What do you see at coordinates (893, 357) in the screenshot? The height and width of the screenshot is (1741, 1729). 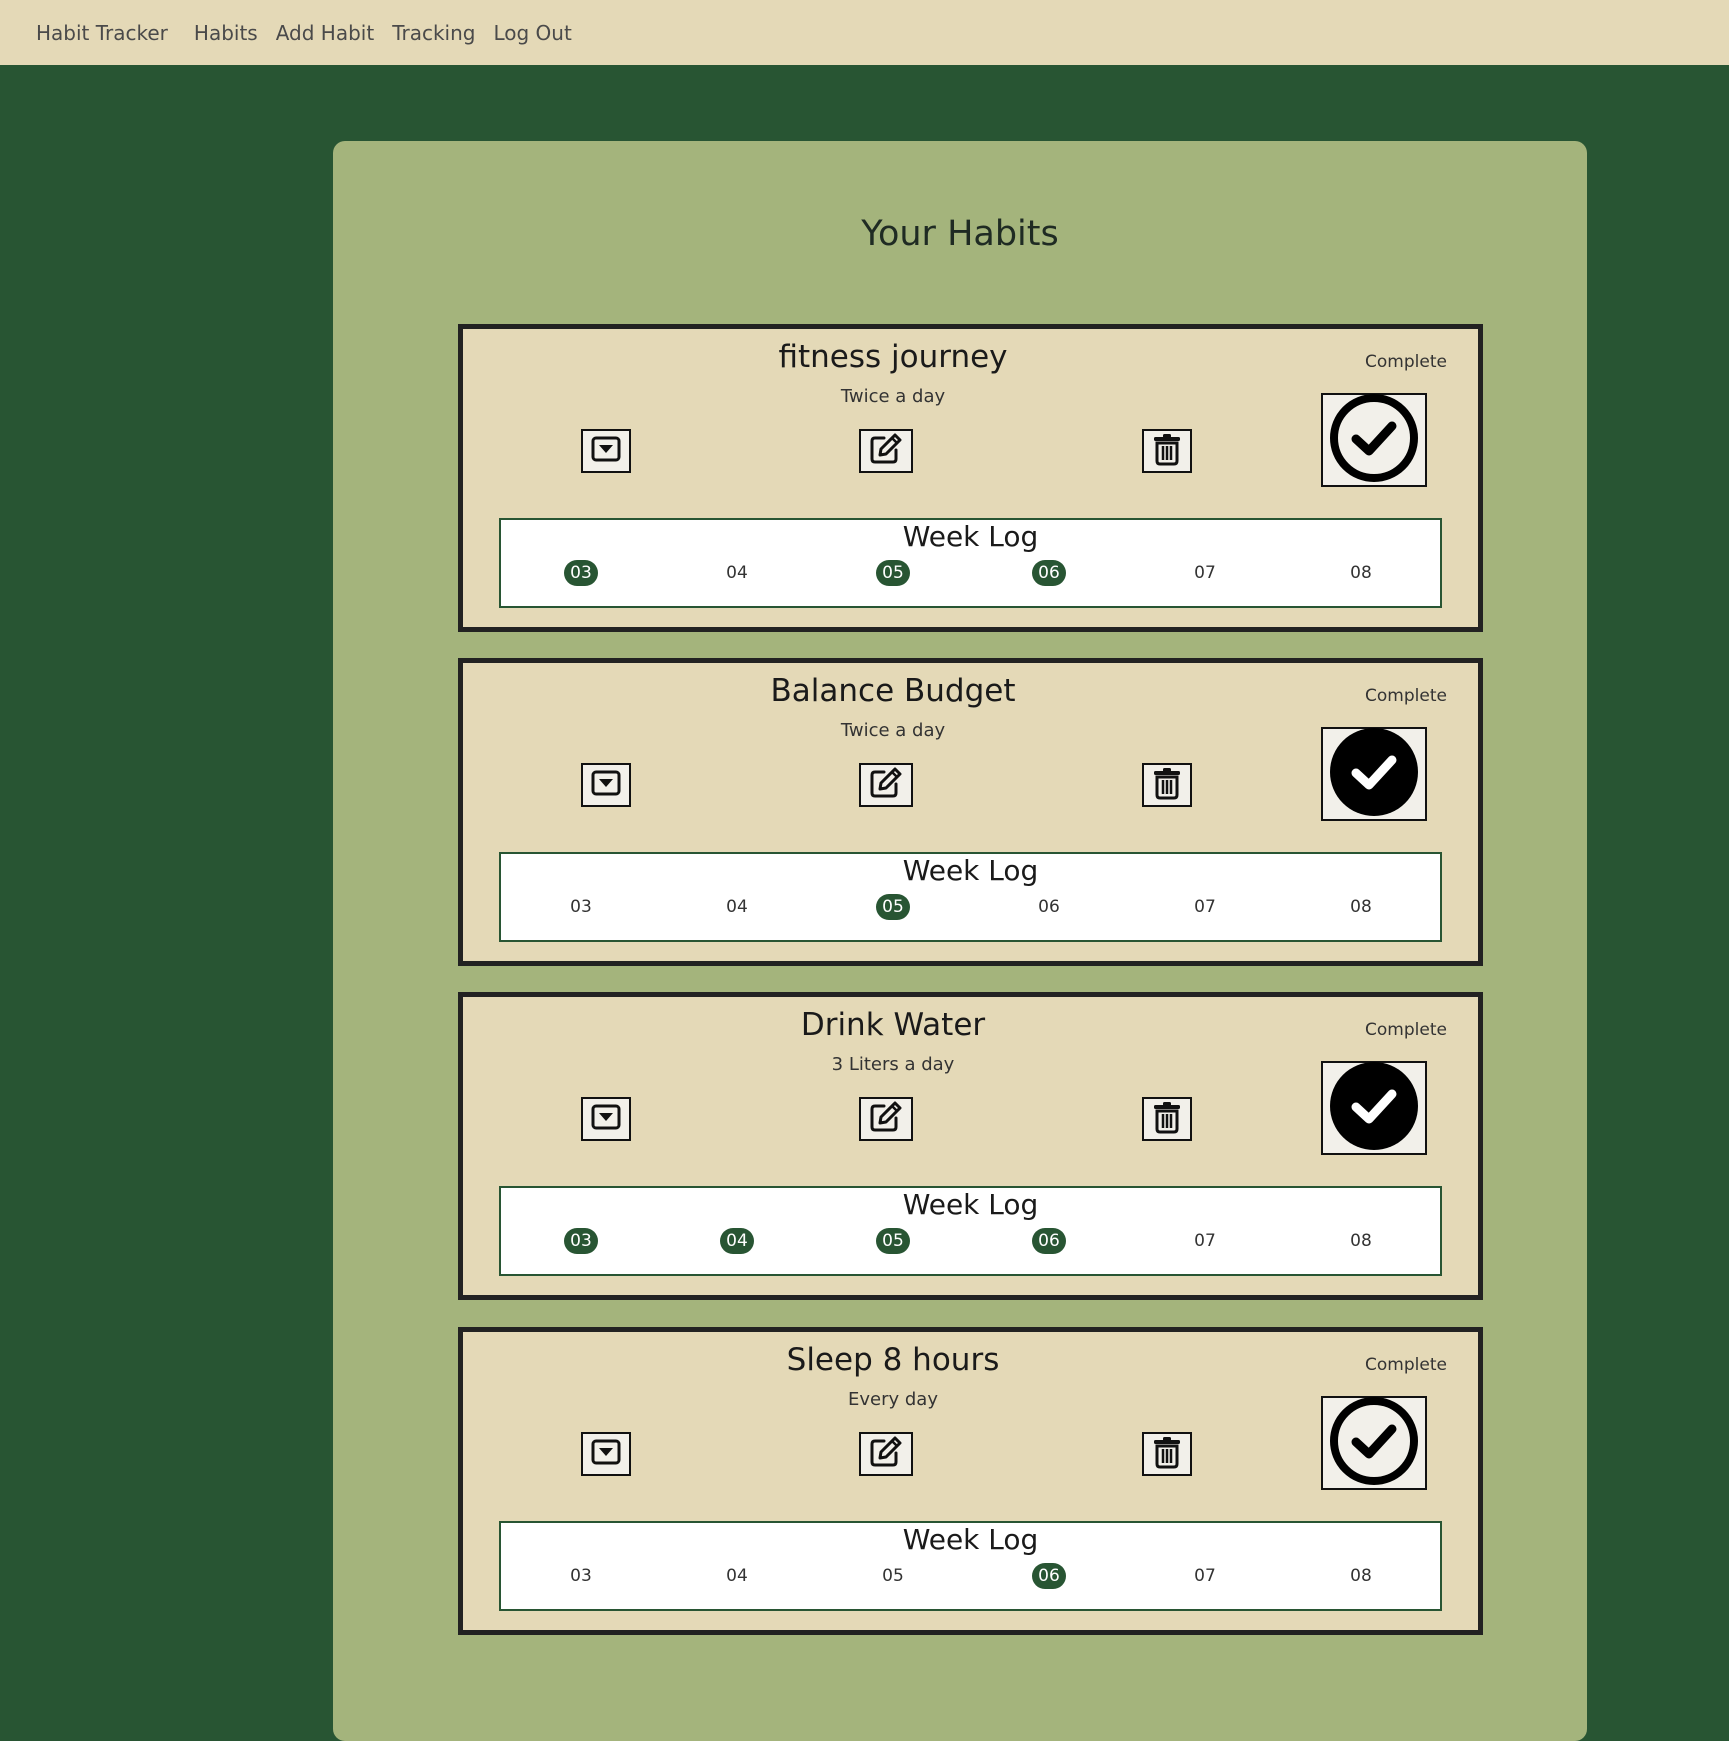 I see `habit-name: fitness journey` at bounding box center [893, 357].